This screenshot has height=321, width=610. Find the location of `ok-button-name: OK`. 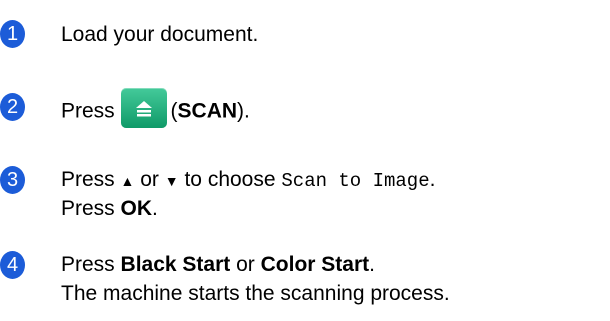

ok-button-name: OK is located at coordinates (136, 208).